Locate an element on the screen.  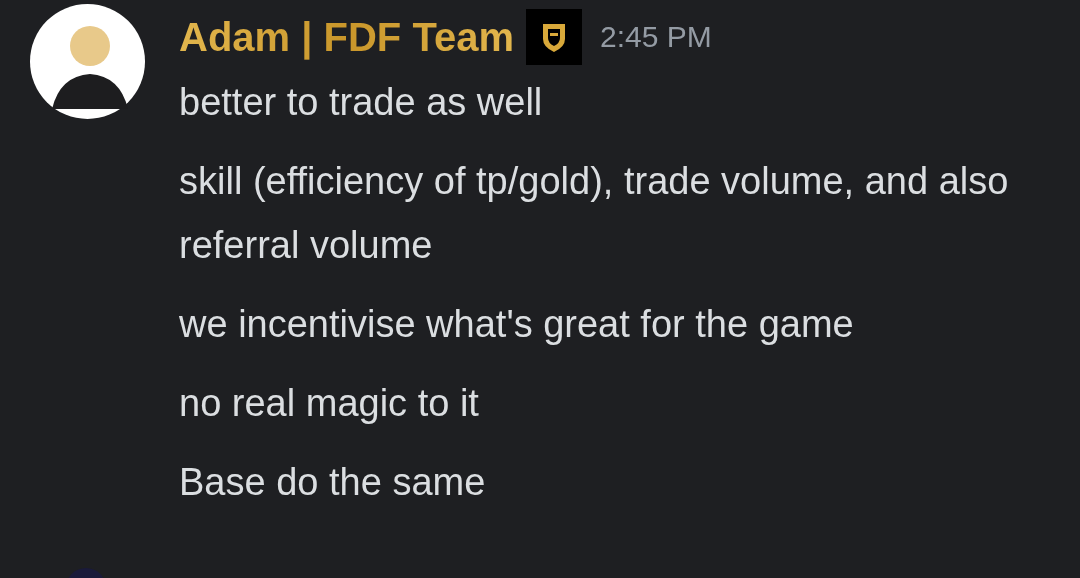
timestamp: 2:45 PM is located at coordinates (655, 37).